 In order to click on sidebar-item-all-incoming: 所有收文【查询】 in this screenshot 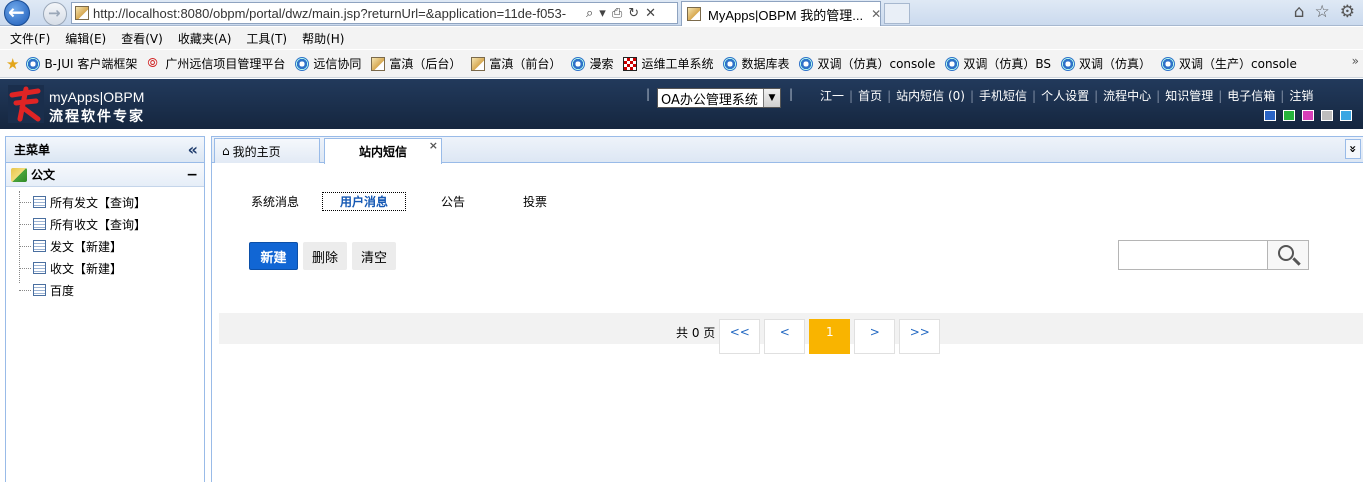, I will do `click(105, 224)`.